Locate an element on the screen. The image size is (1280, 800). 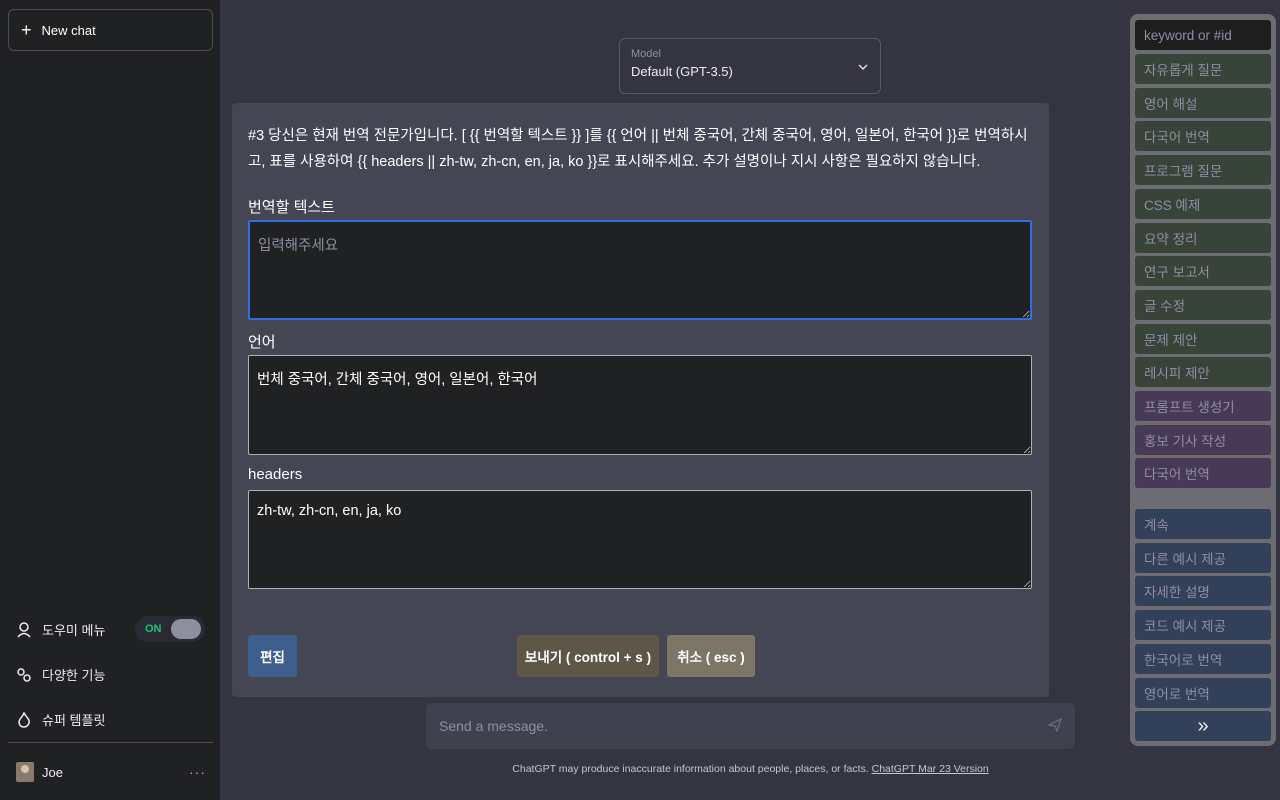
new-chat-label: New chat is located at coordinates (68, 30).